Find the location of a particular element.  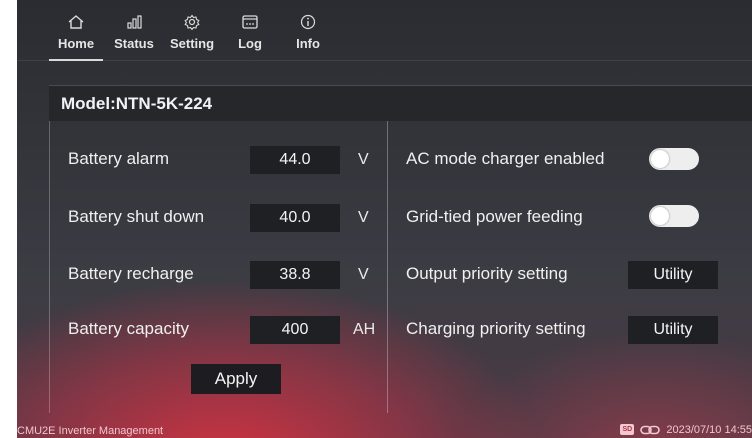

apply-button: Apply is located at coordinates (236, 379).